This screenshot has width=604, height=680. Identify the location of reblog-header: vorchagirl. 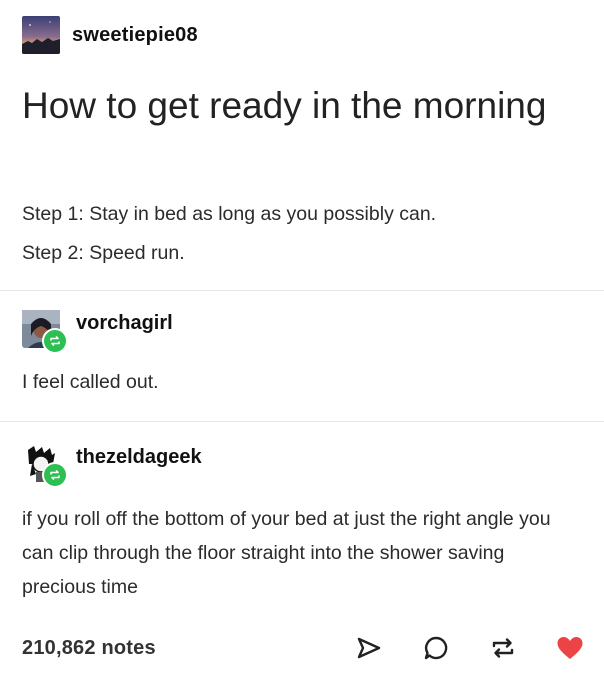
(97, 332).